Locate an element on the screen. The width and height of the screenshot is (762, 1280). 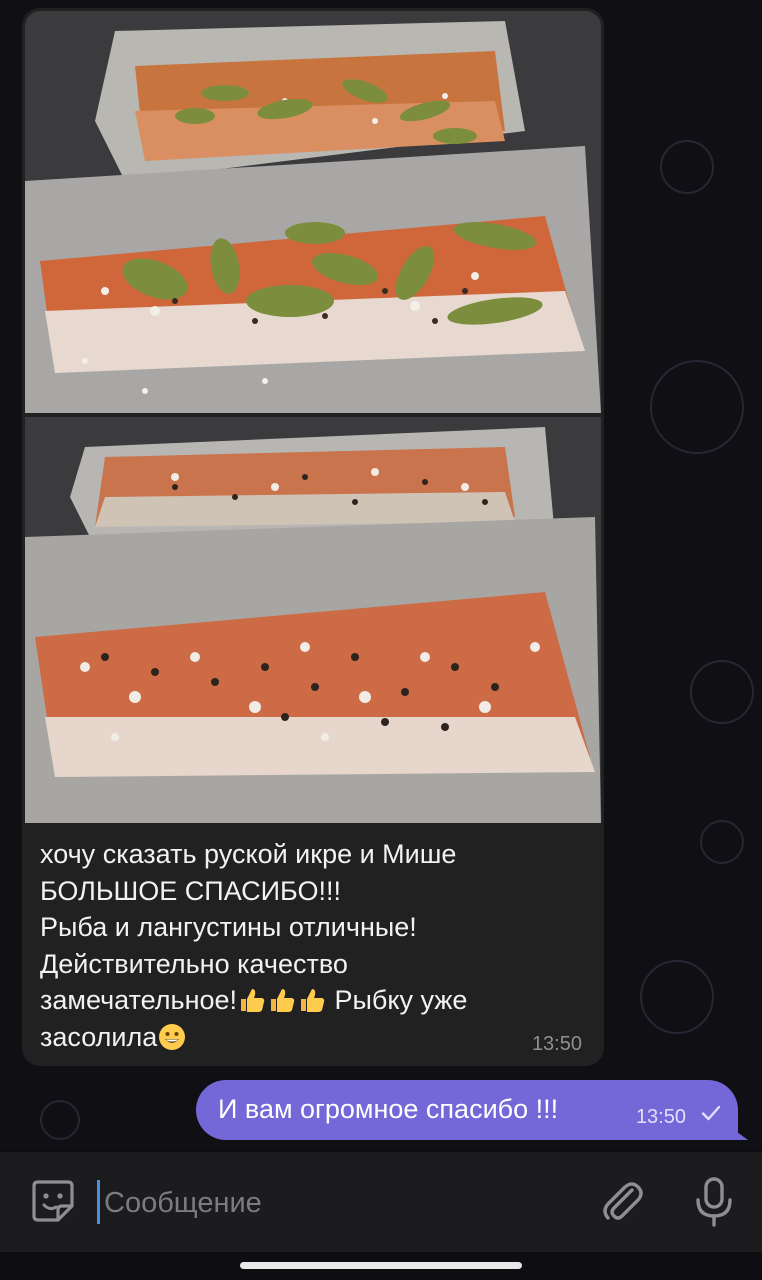
message-composer is located at coordinates (381, 1202).